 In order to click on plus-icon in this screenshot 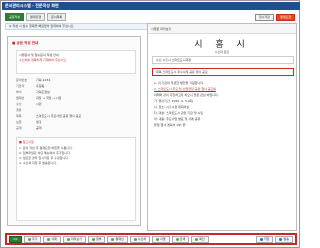, I will do `click(29, 239)`.